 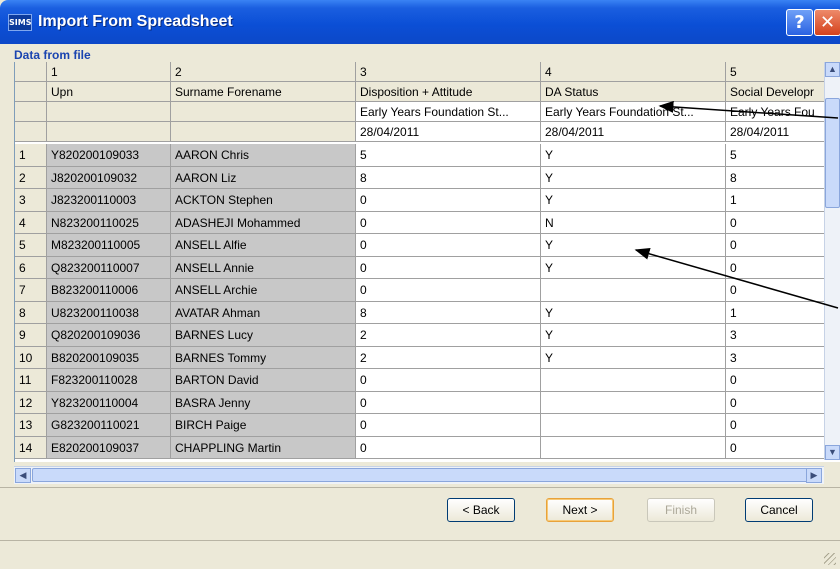 What do you see at coordinates (31, 177) in the screenshot?
I see `row-number: 2` at bounding box center [31, 177].